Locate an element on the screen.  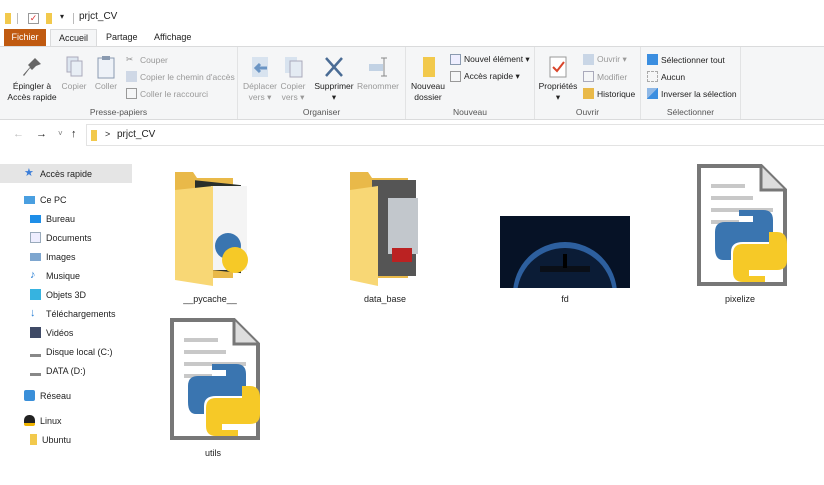
copy-button: Copier is located at coordinates (74, 73).